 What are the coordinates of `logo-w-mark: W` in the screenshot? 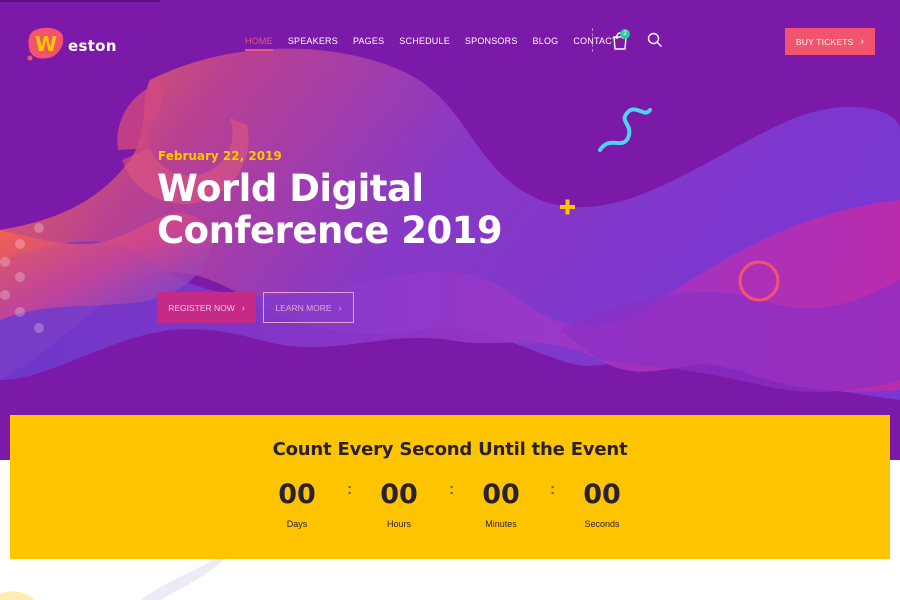 It's located at (45, 44).